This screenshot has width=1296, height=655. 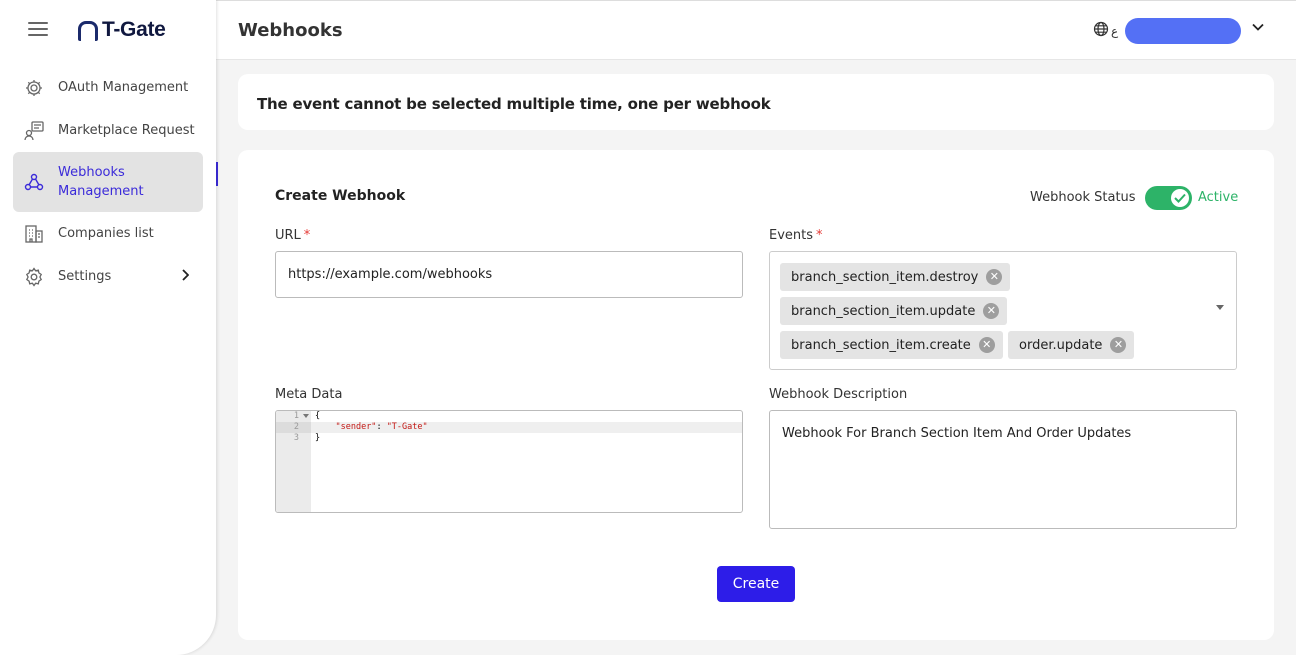 What do you see at coordinates (290, 30) in the screenshot?
I see `page-title: Webhooks` at bounding box center [290, 30].